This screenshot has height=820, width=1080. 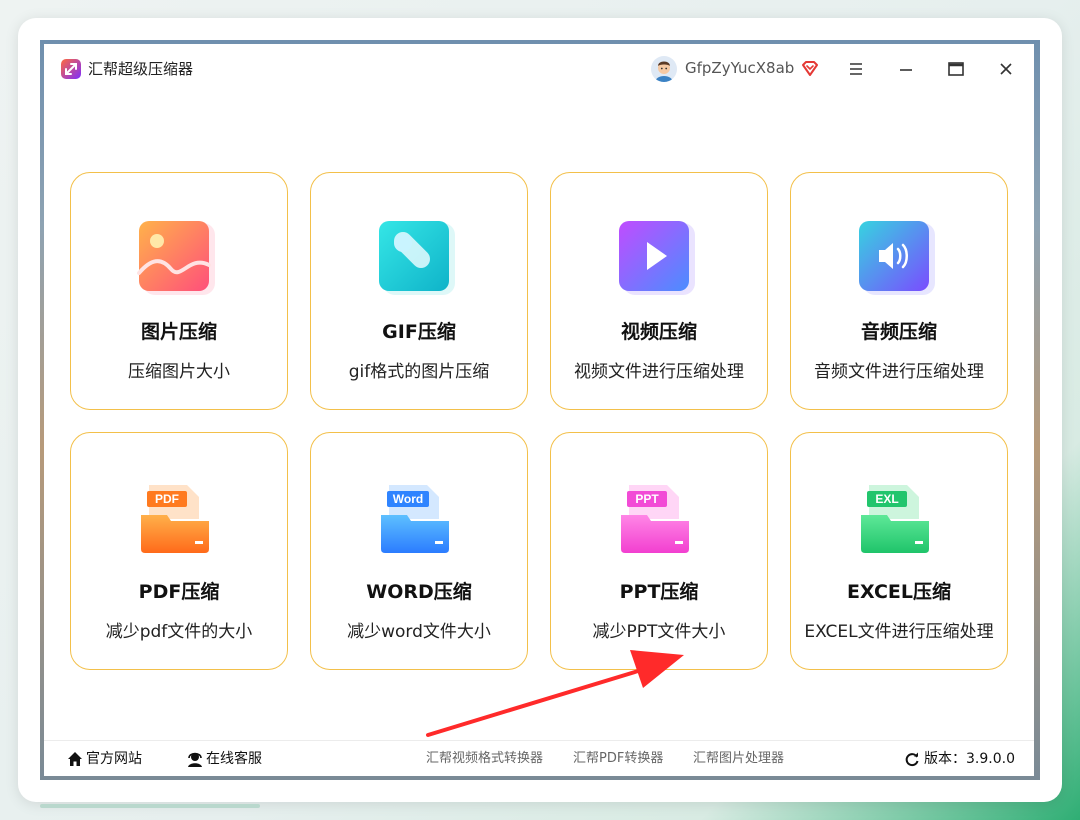 I want to click on app-title: 汇帮超级压缩器, so click(x=141, y=69).